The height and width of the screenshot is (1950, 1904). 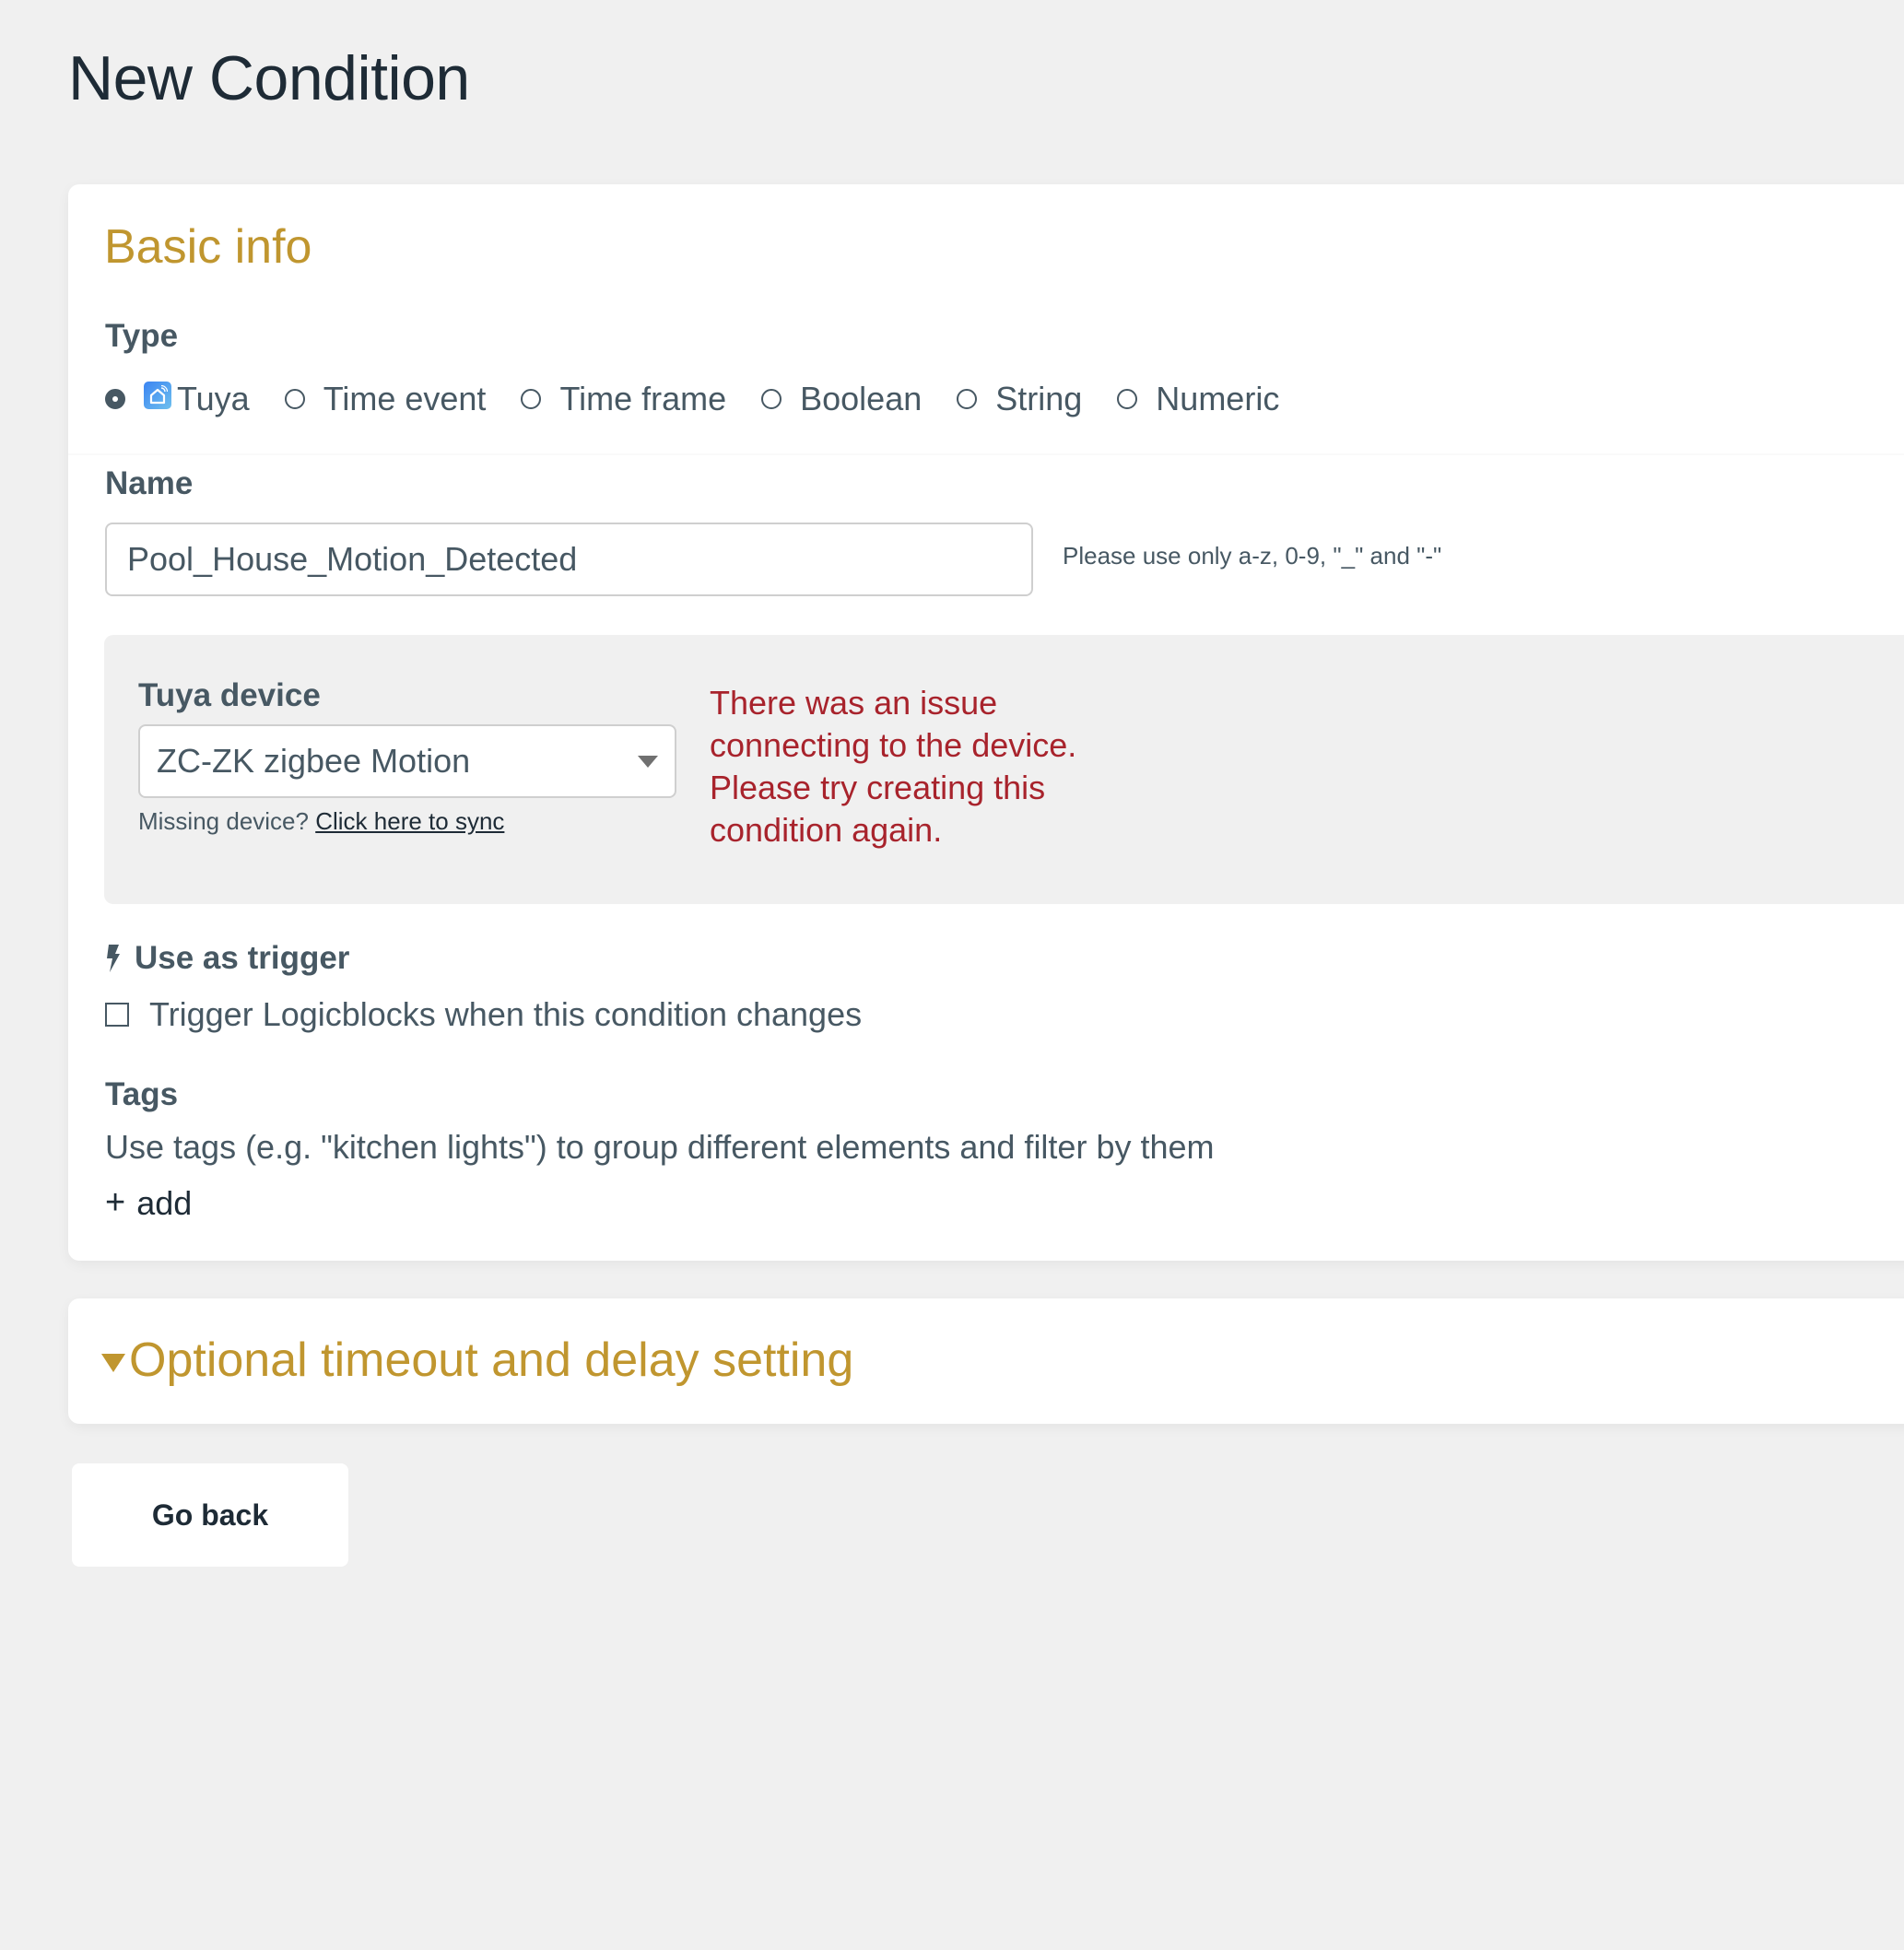 What do you see at coordinates (149, 483) in the screenshot?
I see `name-label: Name` at bounding box center [149, 483].